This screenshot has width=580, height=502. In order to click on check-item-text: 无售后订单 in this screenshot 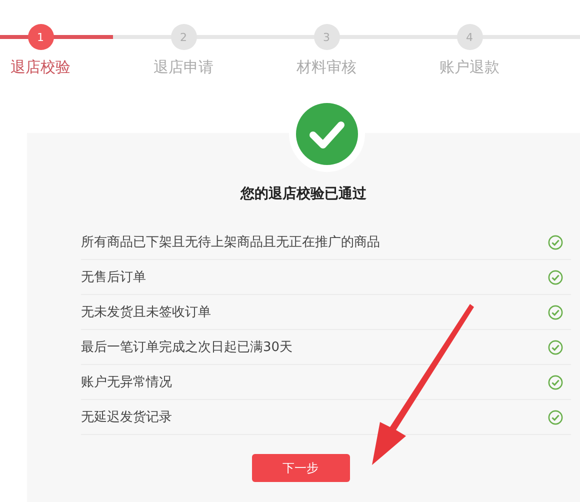, I will do `click(113, 277)`.